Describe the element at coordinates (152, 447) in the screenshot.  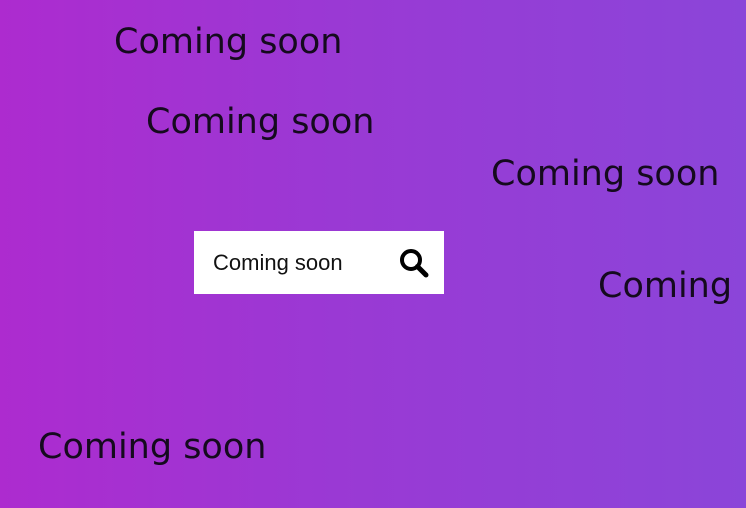
I see `coming-soon-text-5: Coming soon` at that location.